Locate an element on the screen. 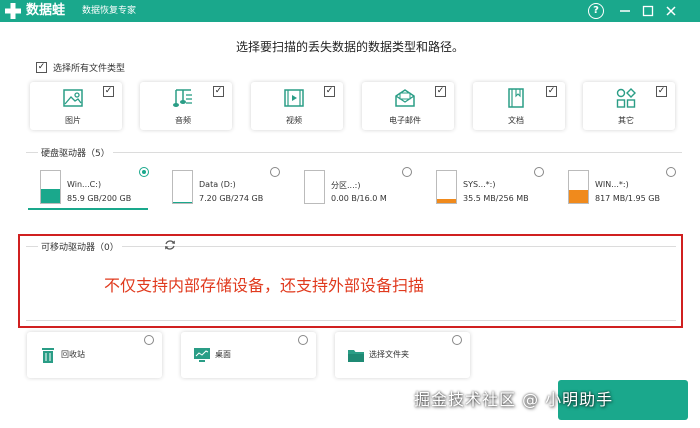  document-icon is located at coordinates (516, 98).